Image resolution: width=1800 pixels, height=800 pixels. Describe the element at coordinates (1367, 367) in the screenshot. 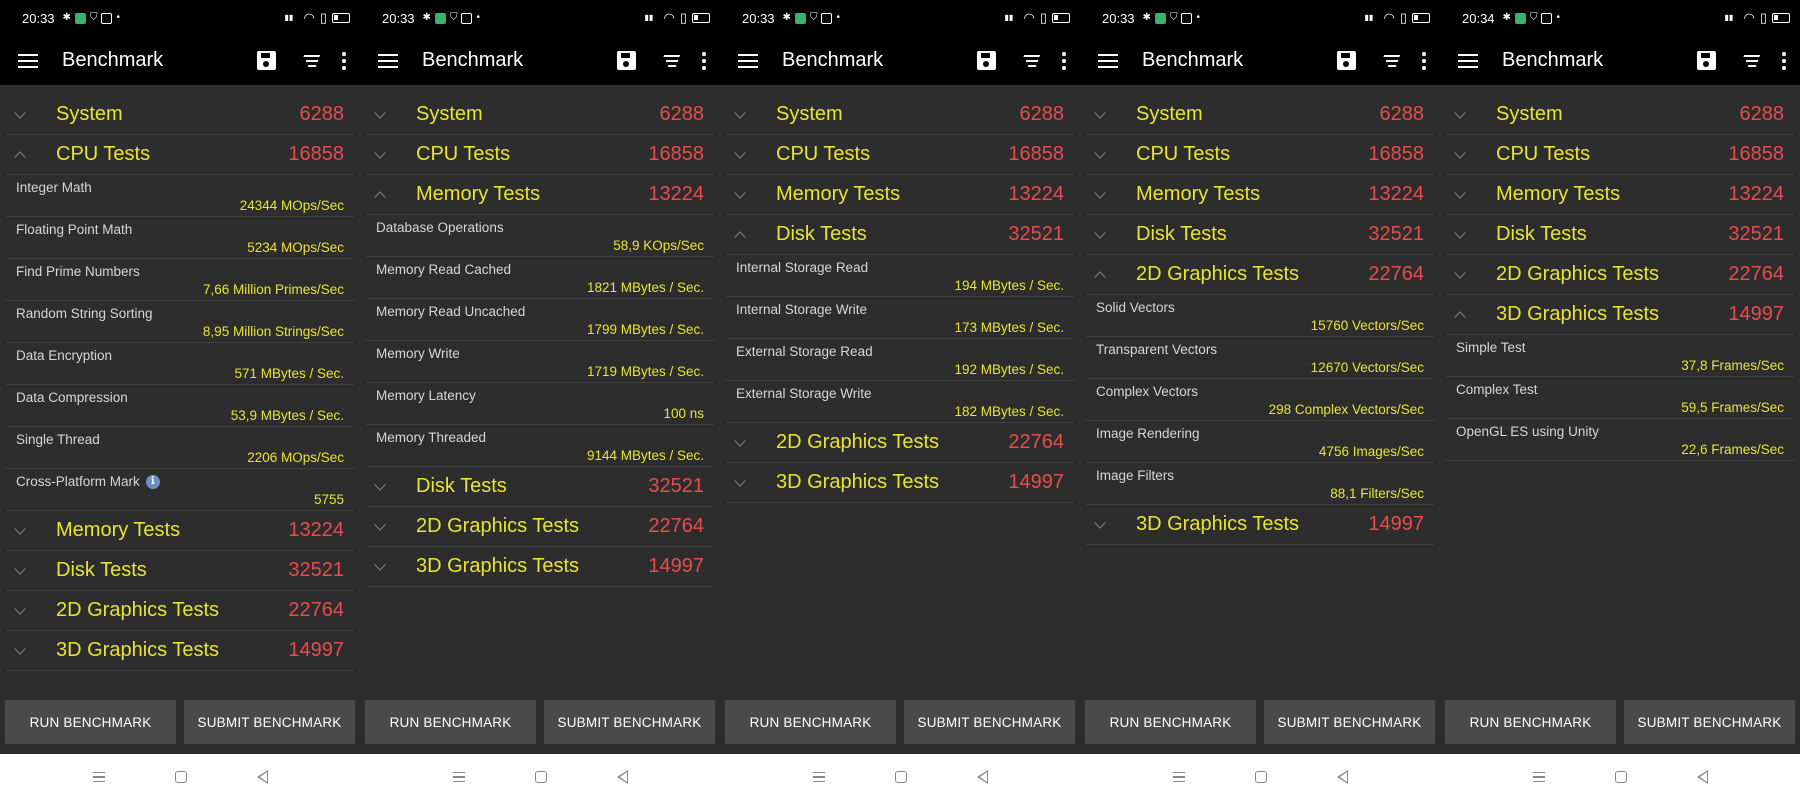

I see `test-value: 12670 Vectors/Sec` at that location.